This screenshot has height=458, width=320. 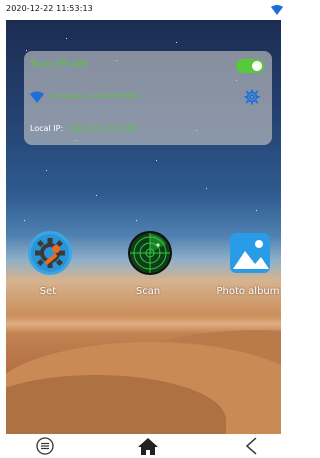 I want to click on wifi-toggle, so click(x=250, y=66).